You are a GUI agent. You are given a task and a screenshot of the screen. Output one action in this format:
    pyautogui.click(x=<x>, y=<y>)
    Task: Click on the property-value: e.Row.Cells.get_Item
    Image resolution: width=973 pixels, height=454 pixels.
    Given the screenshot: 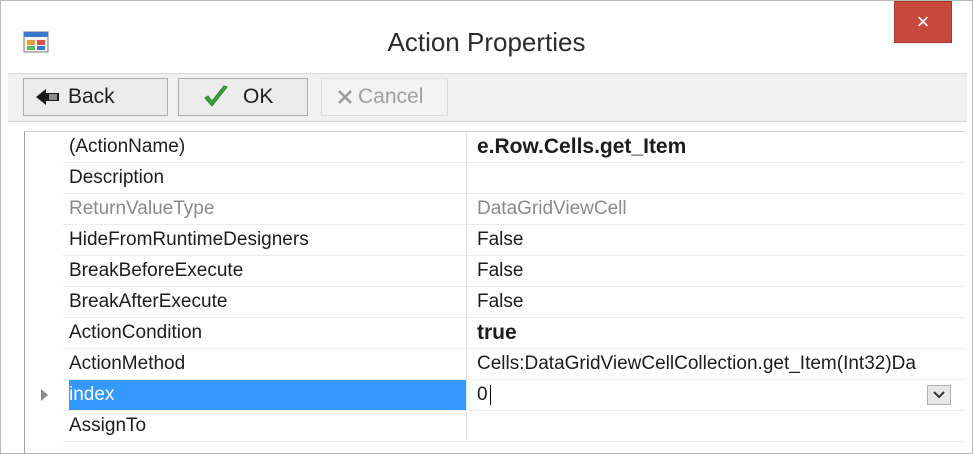 What is the action you would take?
    pyautogui.click(x=721, y=147)
    